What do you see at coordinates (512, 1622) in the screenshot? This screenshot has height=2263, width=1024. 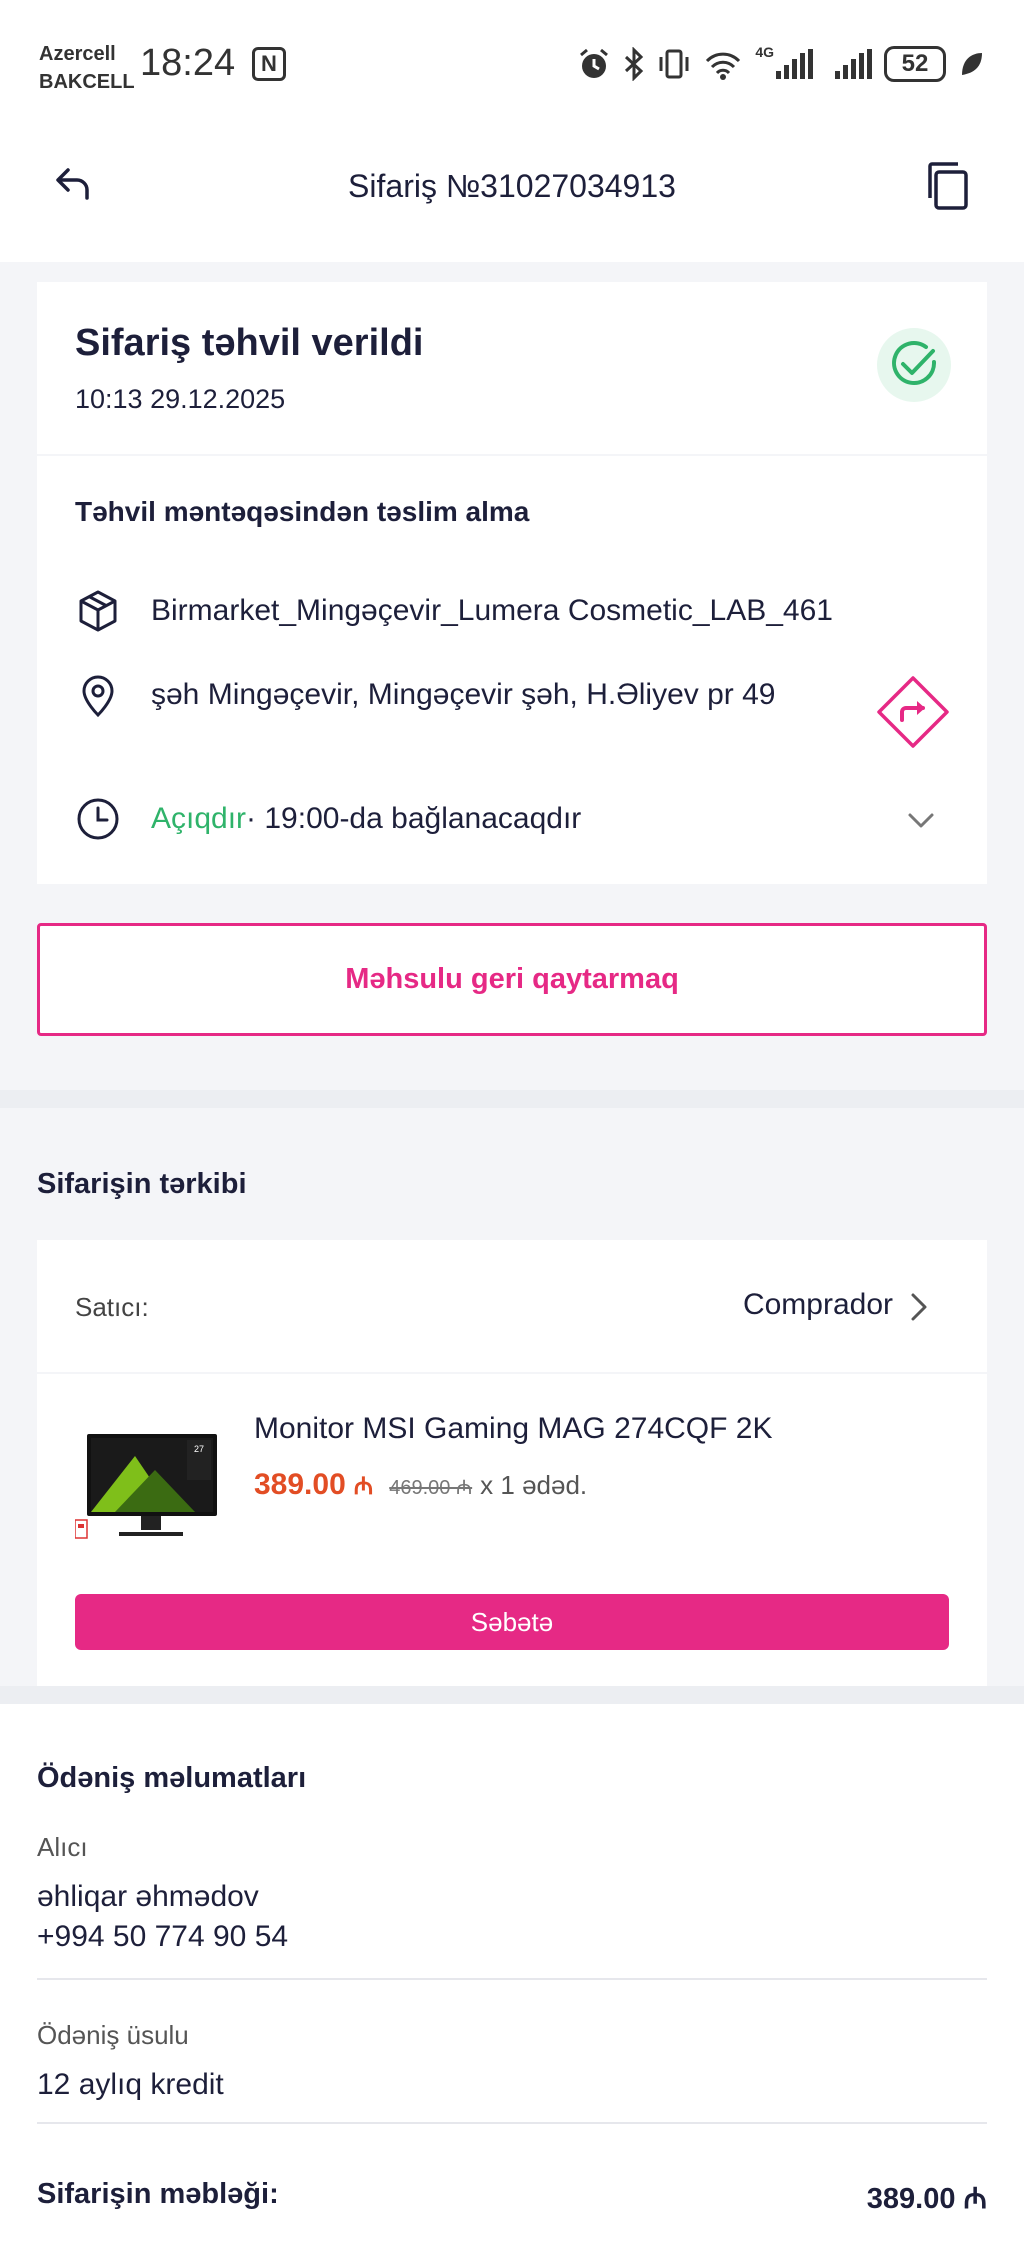 I see `add-to-cart-button: Səbətə` at bounding box center [512, 1622].